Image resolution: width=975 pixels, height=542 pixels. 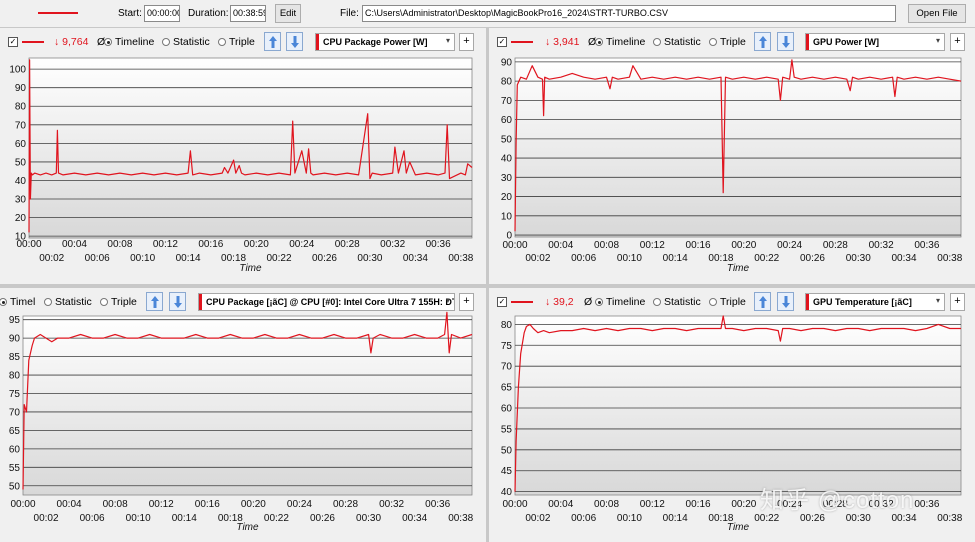 What do you see at coordinates (837, 500) in the screenshot?
I see `watermark: 知乎 @cotton` at bounding box center [837, 500].